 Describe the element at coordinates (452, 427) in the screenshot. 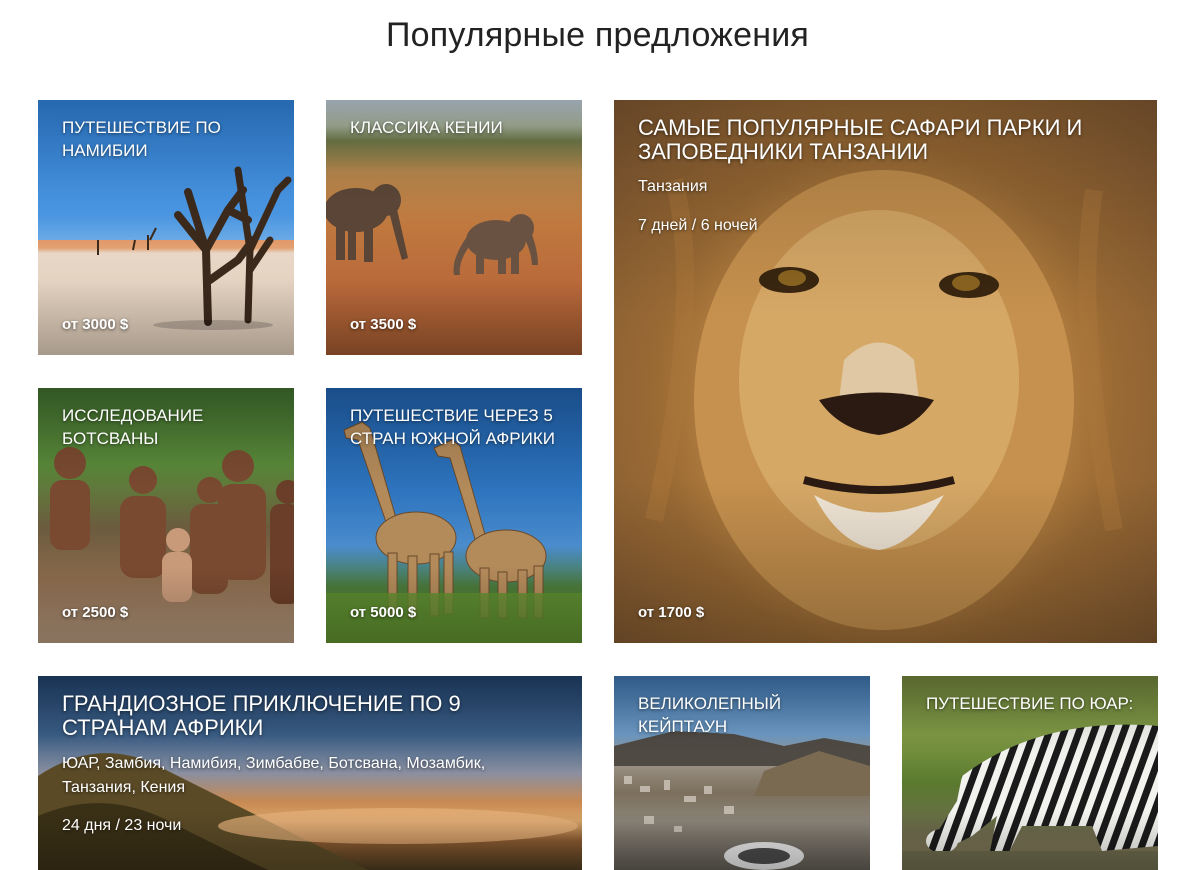

I see `offer-title: Путешествие через 5 стран Южной Африки` at that location.